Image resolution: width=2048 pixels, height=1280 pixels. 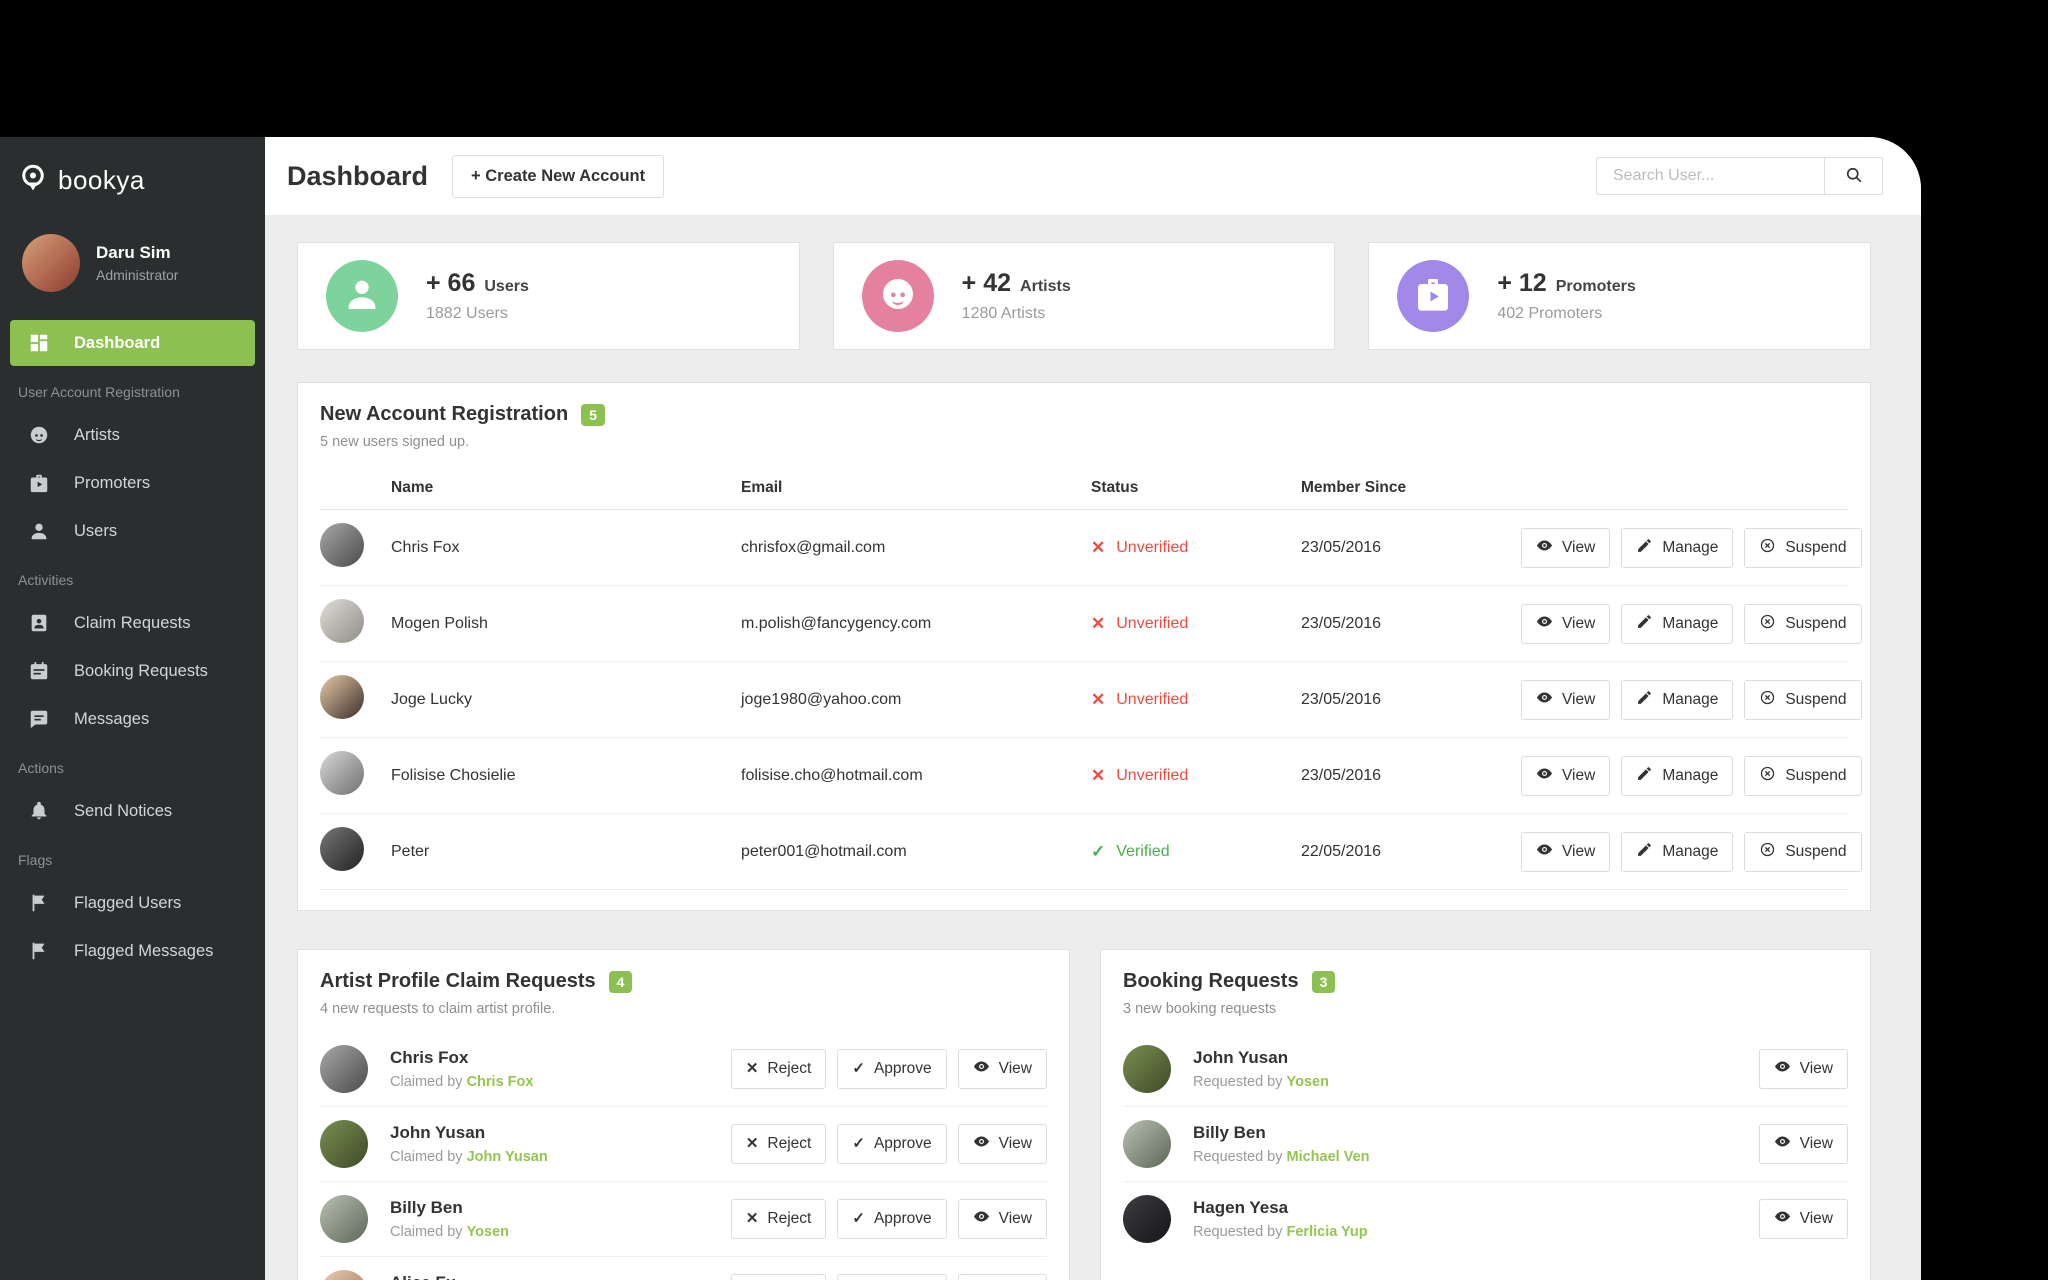 I want to click on panel-title: Artist Profile Claim Requests, so click(x=458, y=981).